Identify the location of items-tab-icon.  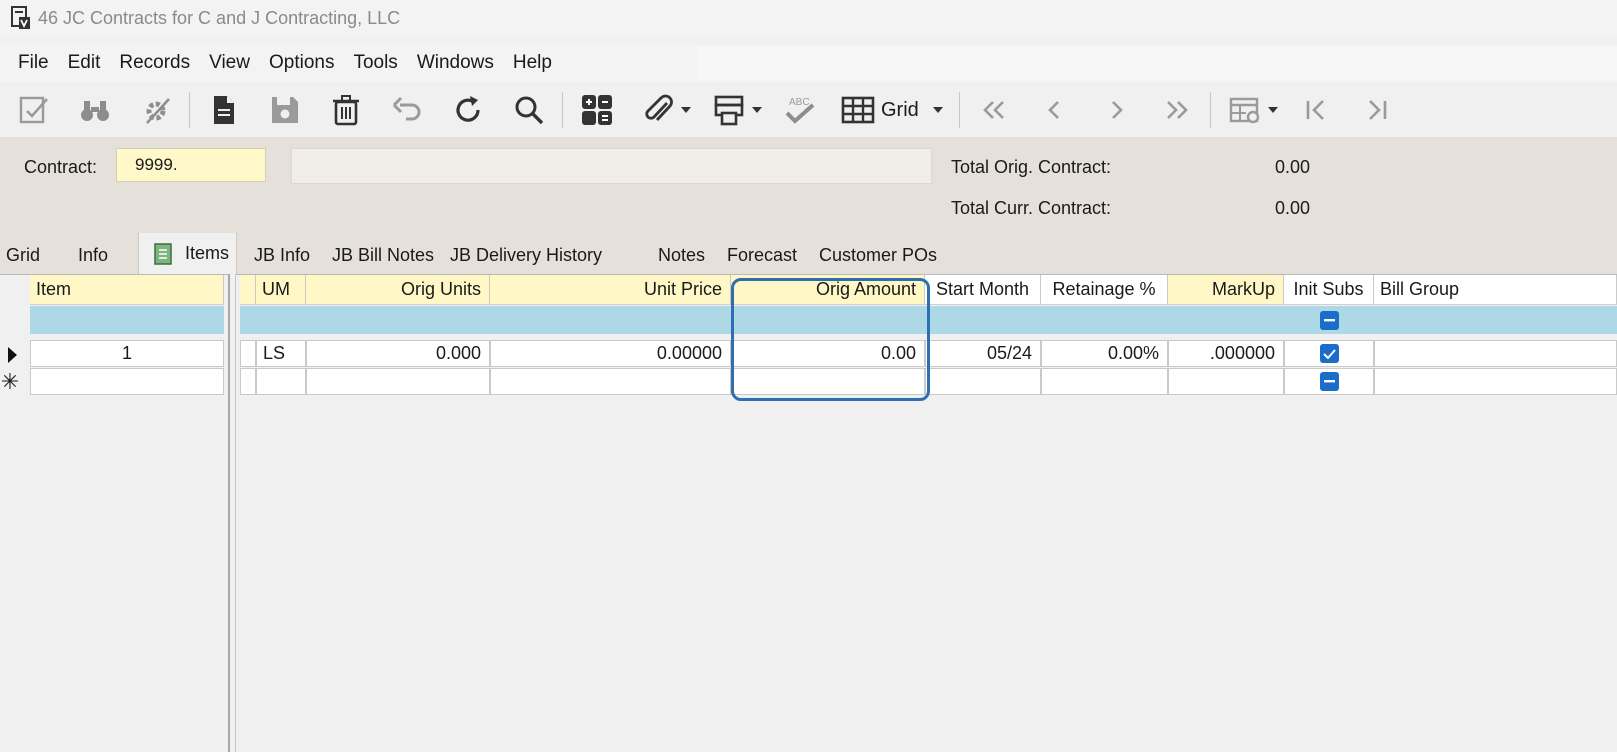
(163, 253).